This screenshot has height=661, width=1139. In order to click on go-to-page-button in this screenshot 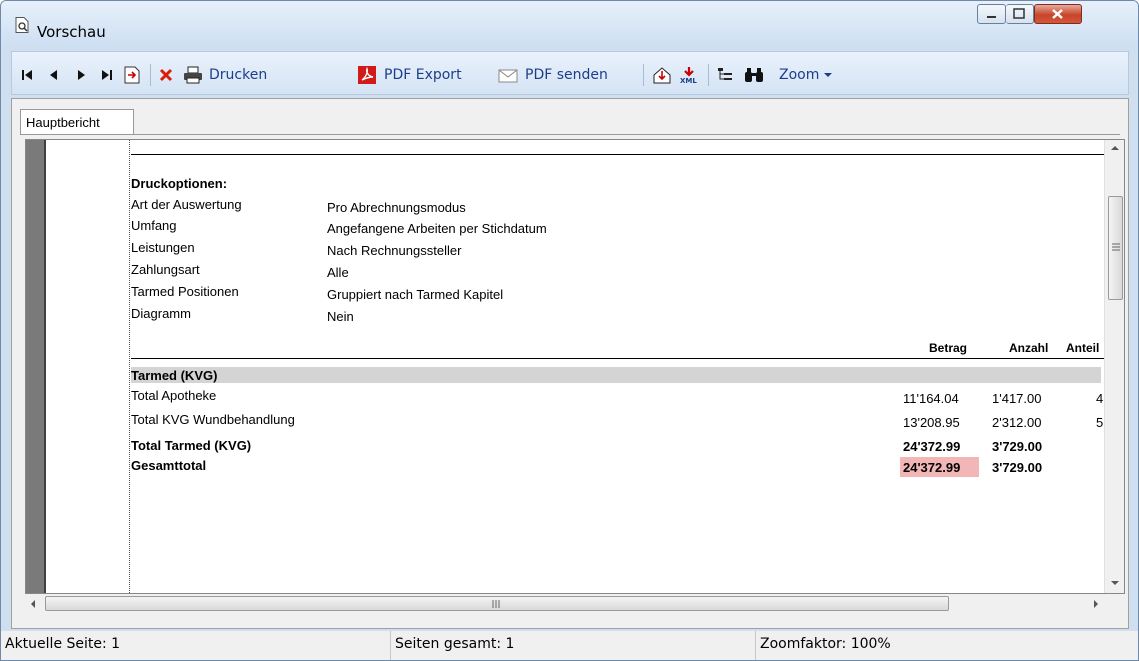, I will do `click(132, 75)`.